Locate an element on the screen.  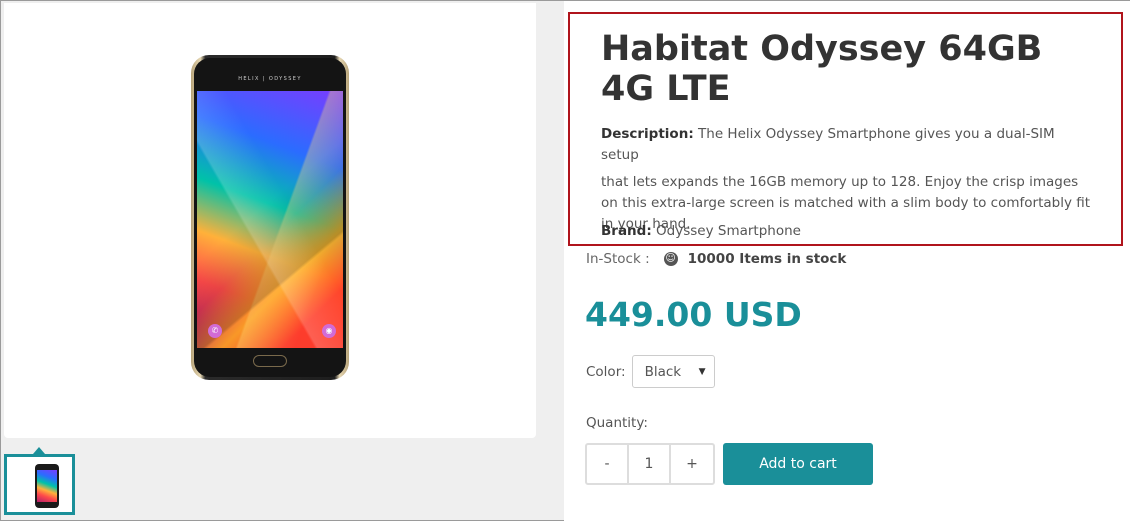
product-price: 449.00 USD is located at coordinates (693, 314).